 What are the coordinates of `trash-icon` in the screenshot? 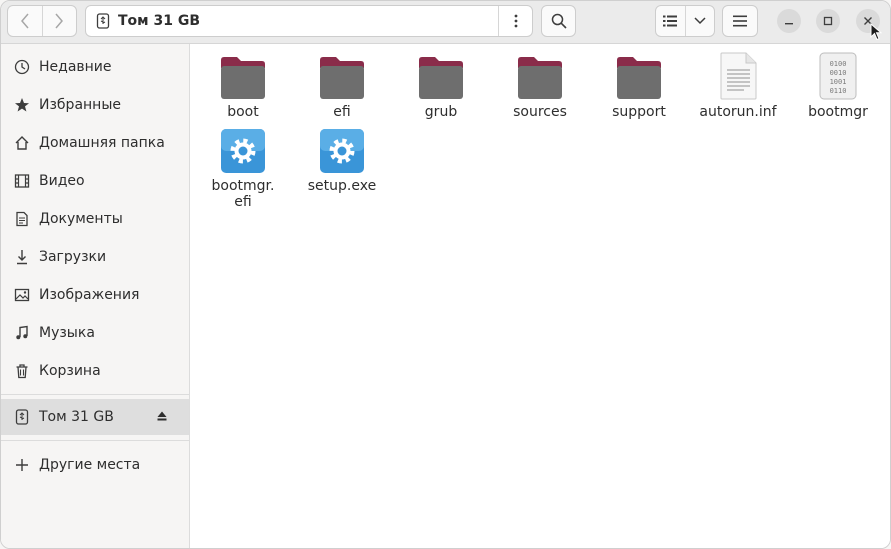 It's located at (22, 371).